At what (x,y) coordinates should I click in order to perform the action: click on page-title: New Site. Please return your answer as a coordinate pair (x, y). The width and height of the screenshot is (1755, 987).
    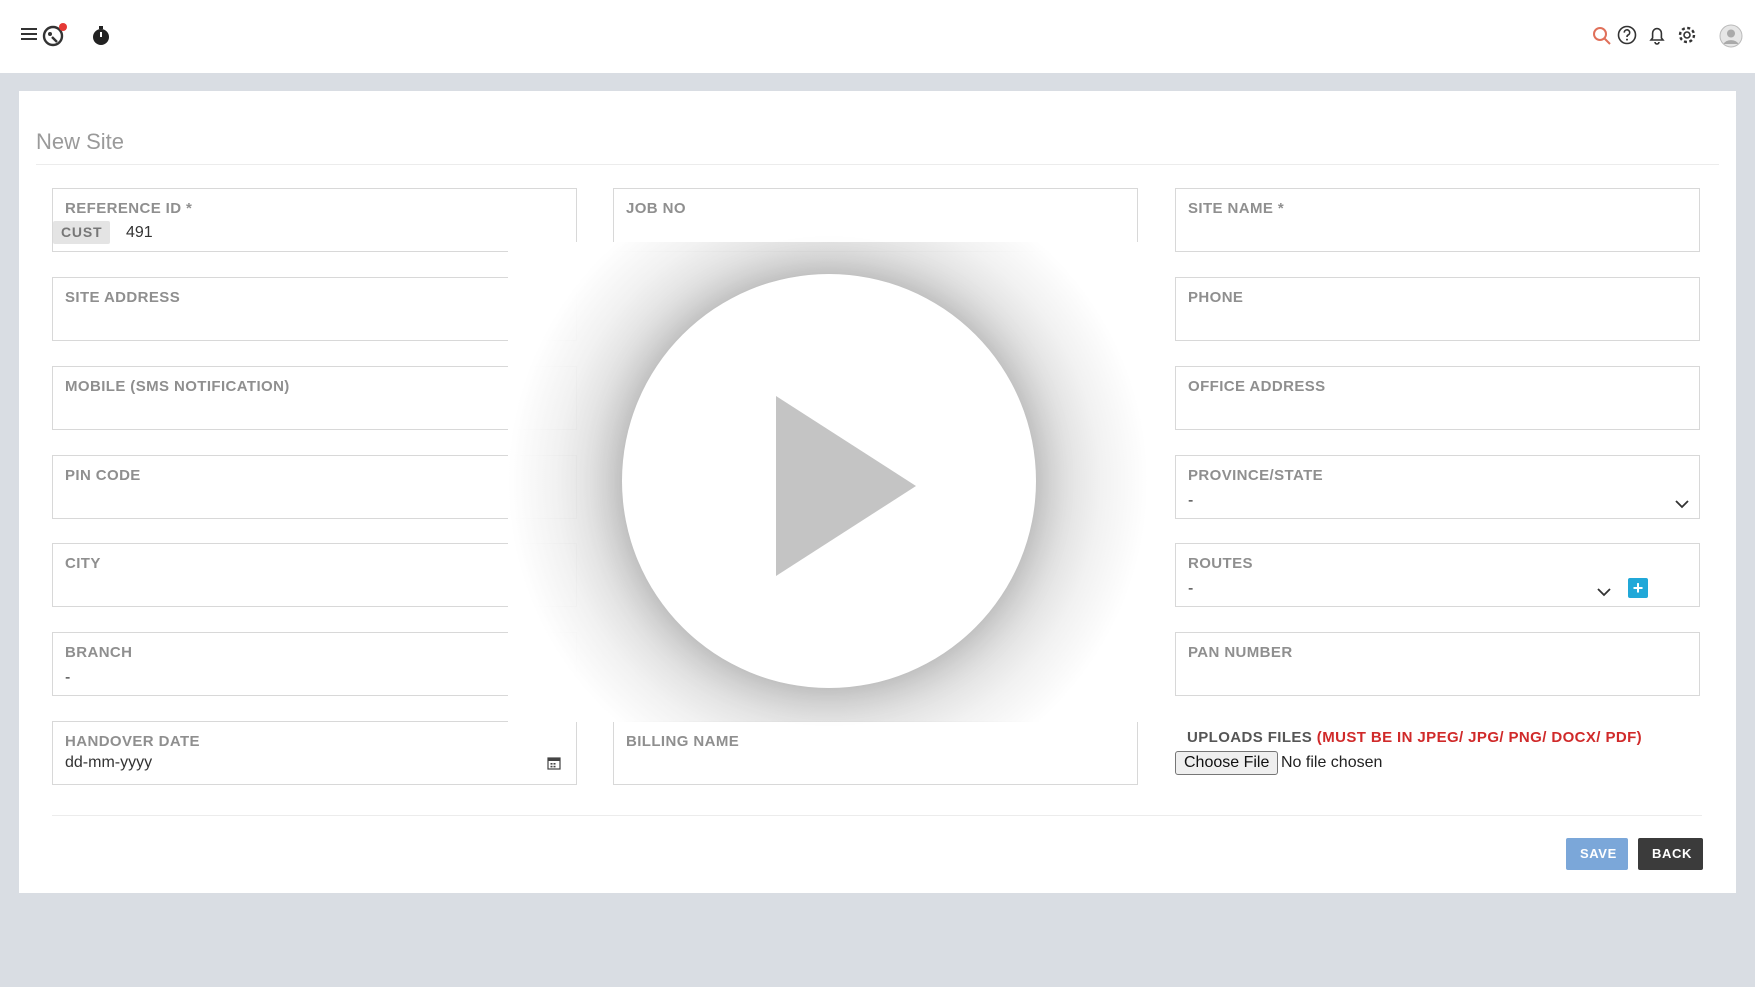
    Looking at the image, I should click on (80, 141).